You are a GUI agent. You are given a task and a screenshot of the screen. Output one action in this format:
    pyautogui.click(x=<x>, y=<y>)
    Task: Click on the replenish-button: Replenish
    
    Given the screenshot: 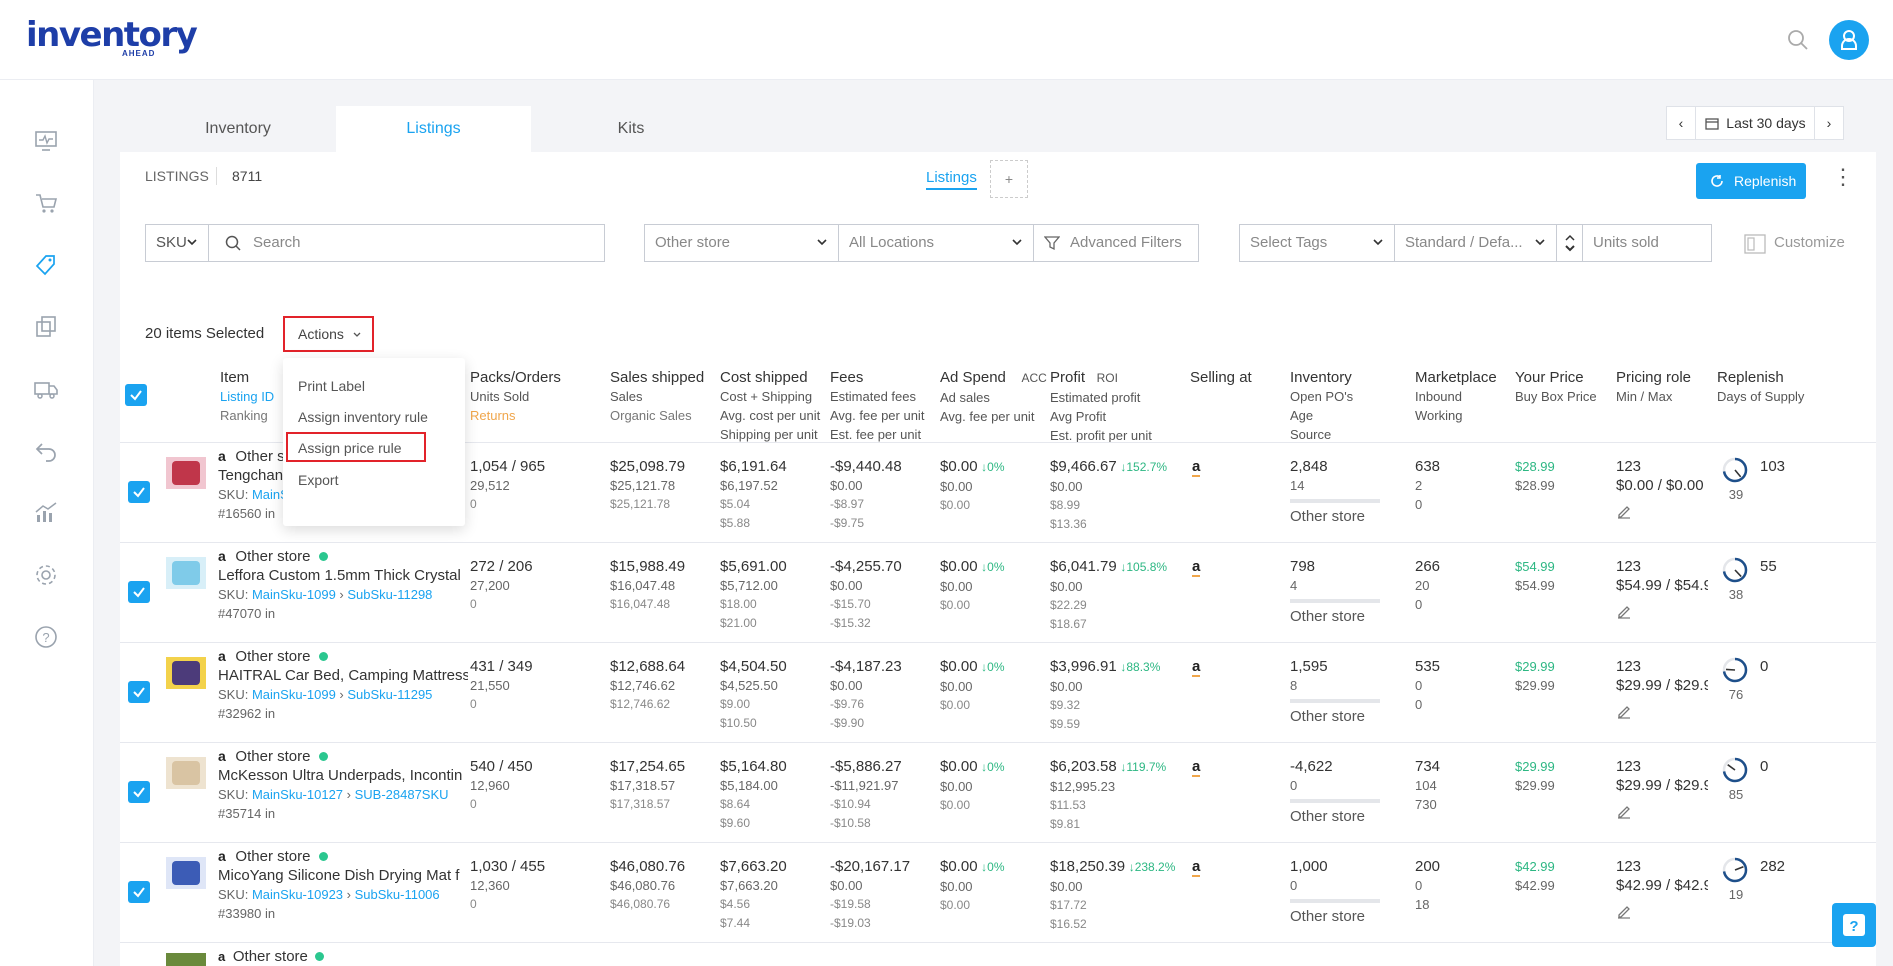 What is the action you would take?
    pyautogui.click(x=1751, y=181)
    